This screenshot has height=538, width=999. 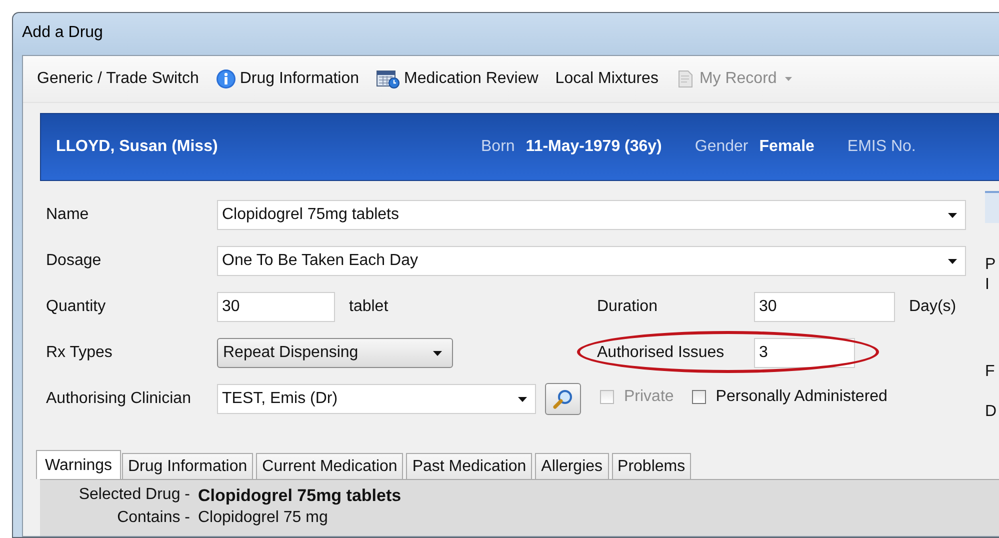 What do you see at coordinates (606, 79) in the screenshot?
I see `toolbar-button: Local Mixtures` at bounding box center [606, 79].